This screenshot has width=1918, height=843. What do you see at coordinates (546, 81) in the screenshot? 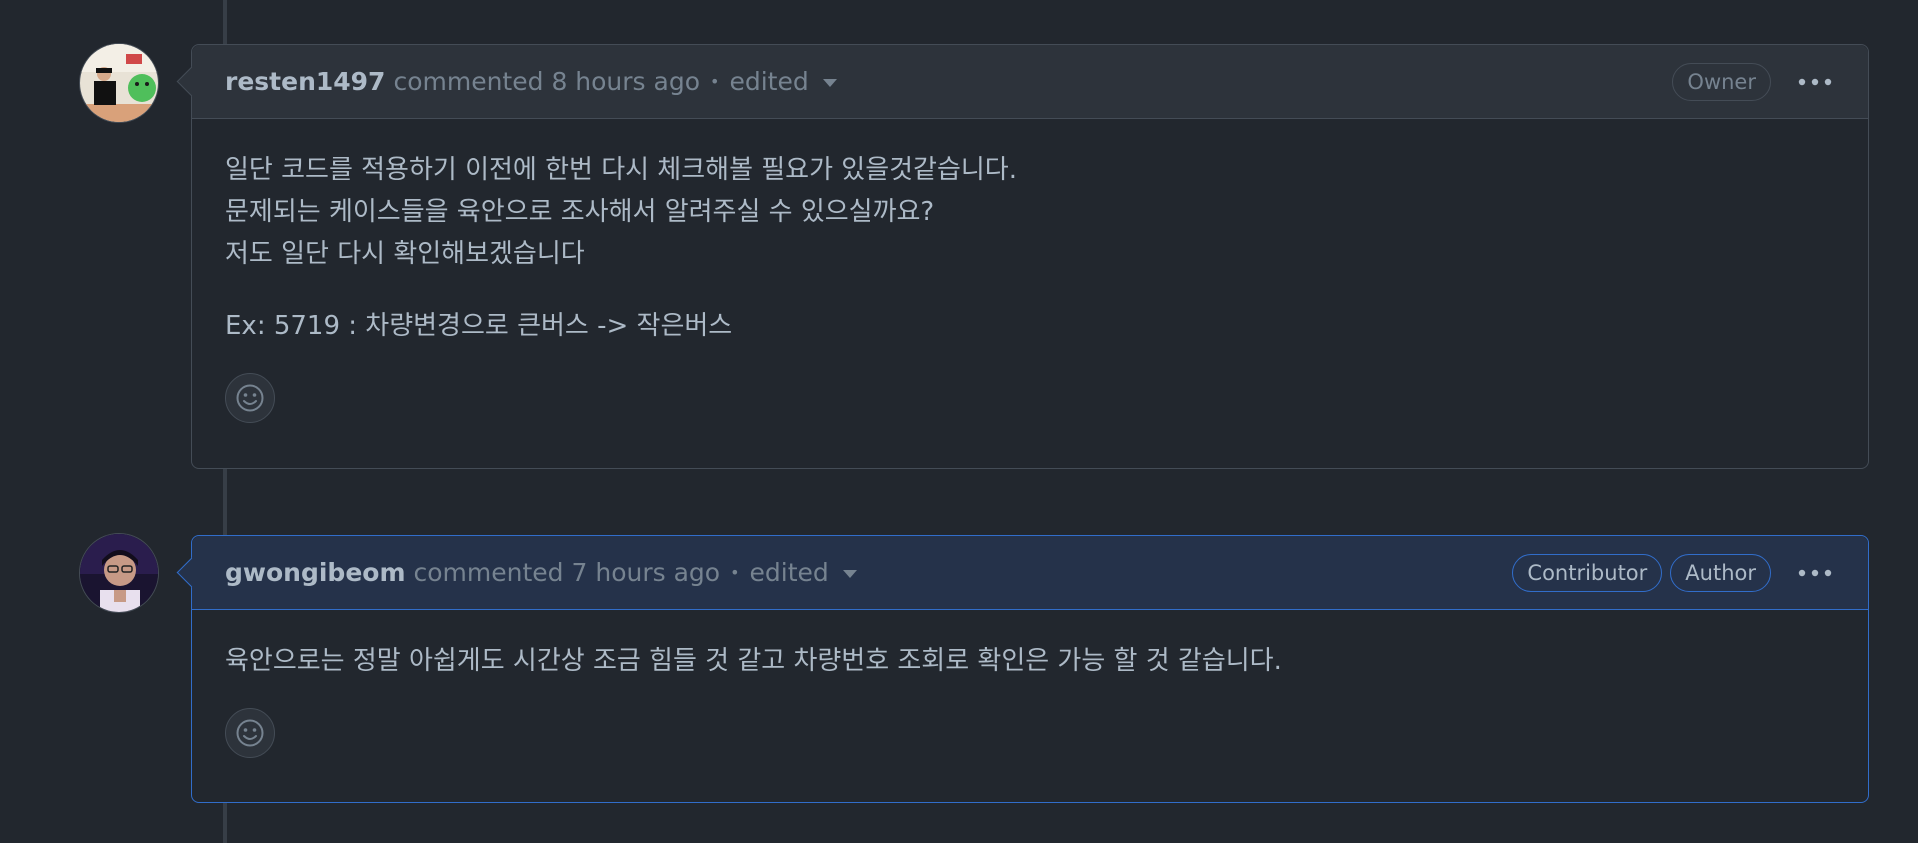
I see `comment-meta: commented 8 hours ago` at bounding box center [546, 81].